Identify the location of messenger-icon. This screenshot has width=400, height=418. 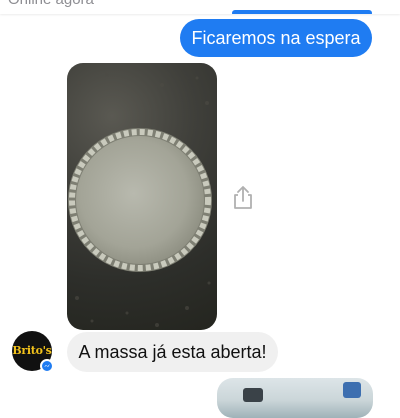
(47, 366).